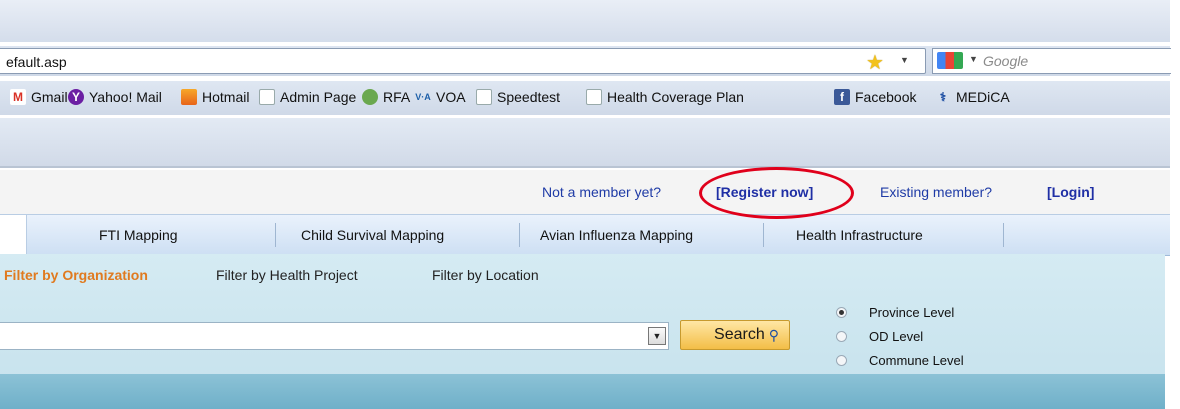 The width and height of the screenshot is (1180, 409). I want to click on bookmark-facebook: f Facebook, so click(875, 97).